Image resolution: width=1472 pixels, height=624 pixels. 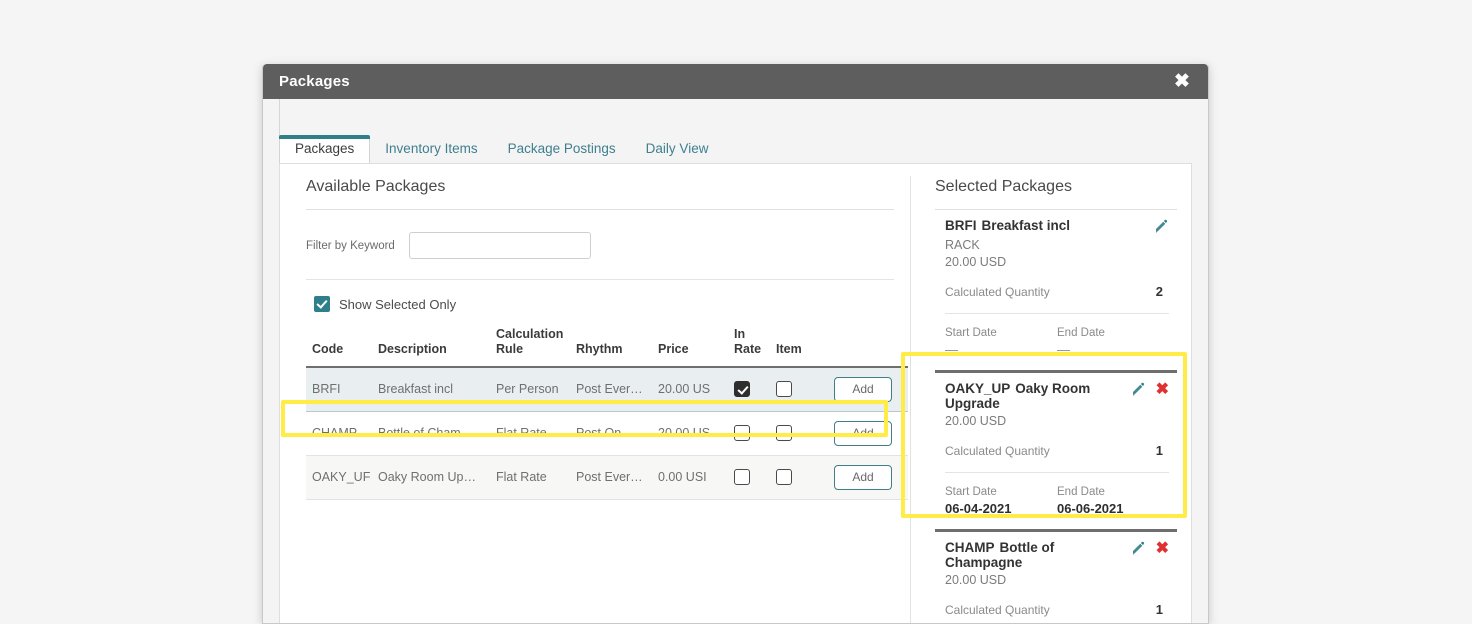 I want to click on card-header: CHAMP Bottle of Champagne ✖, so click(x=1057, y=555).